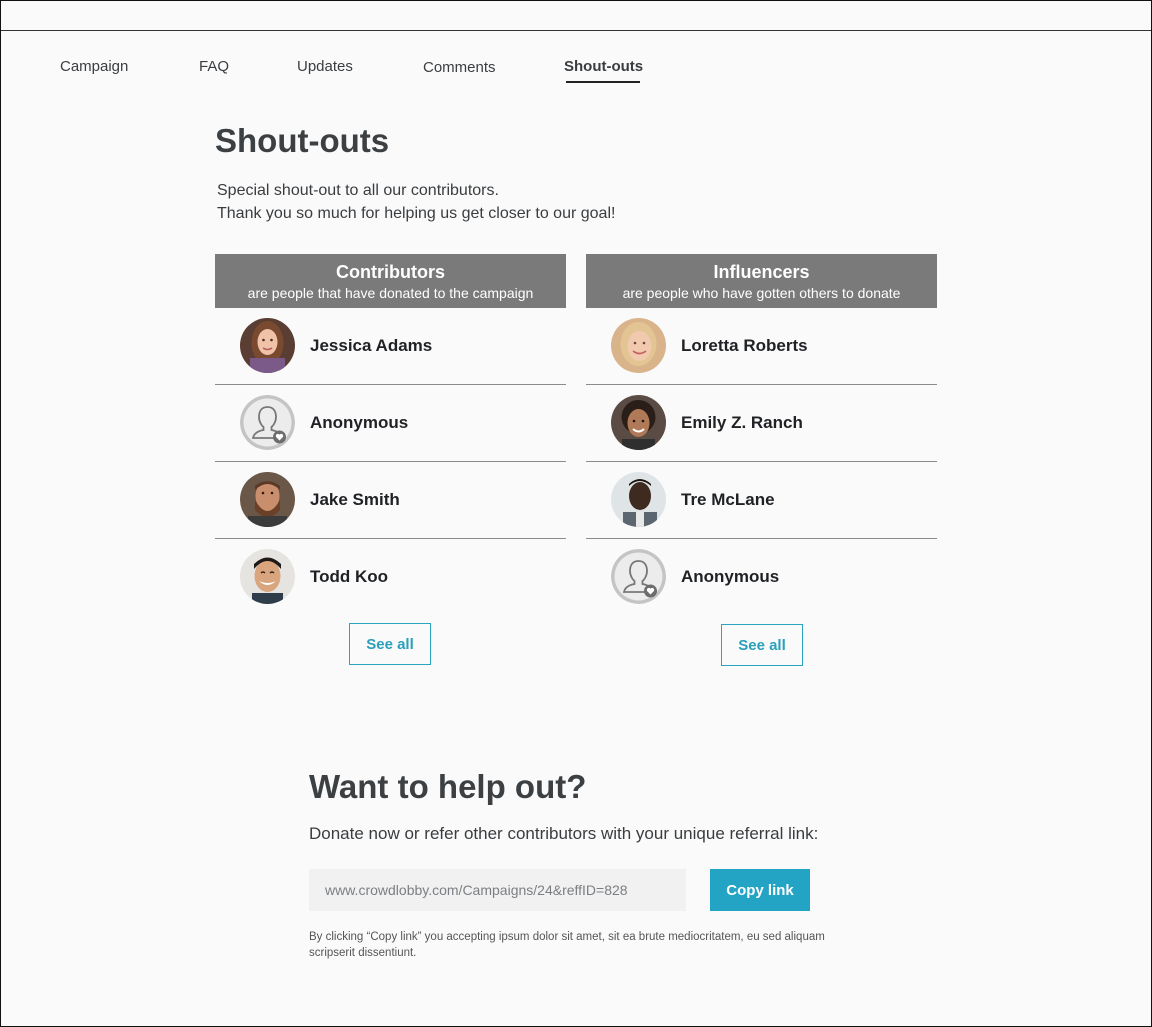 The image size is (1152, 1027). What do you see at coordinates (371, 345) in the screenshot?
I see `contributor-name: Jessica Adams` at bounding box center [371, 345].